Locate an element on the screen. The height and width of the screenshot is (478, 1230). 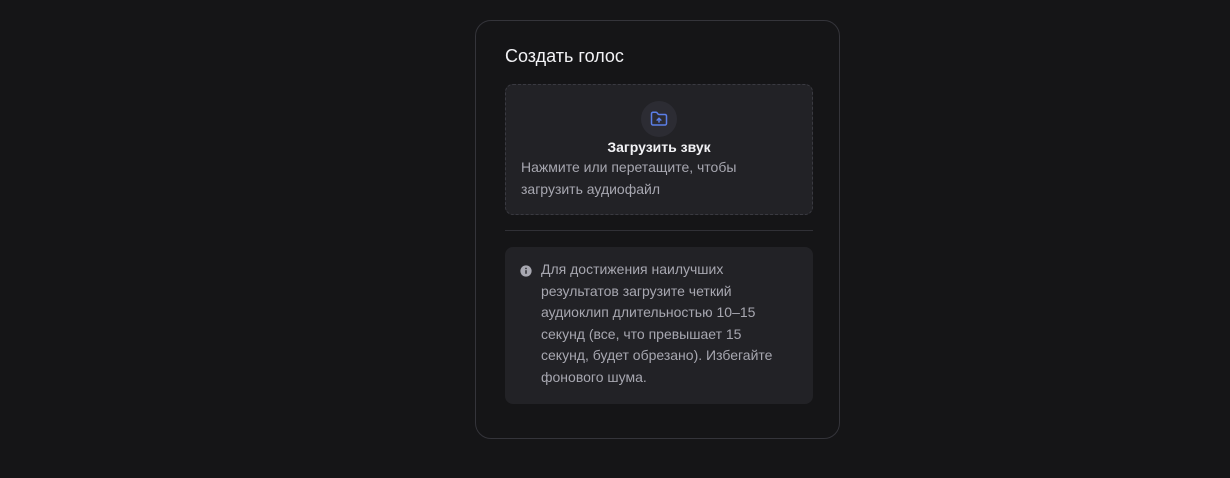
divider is located at coordinates (659, 230).